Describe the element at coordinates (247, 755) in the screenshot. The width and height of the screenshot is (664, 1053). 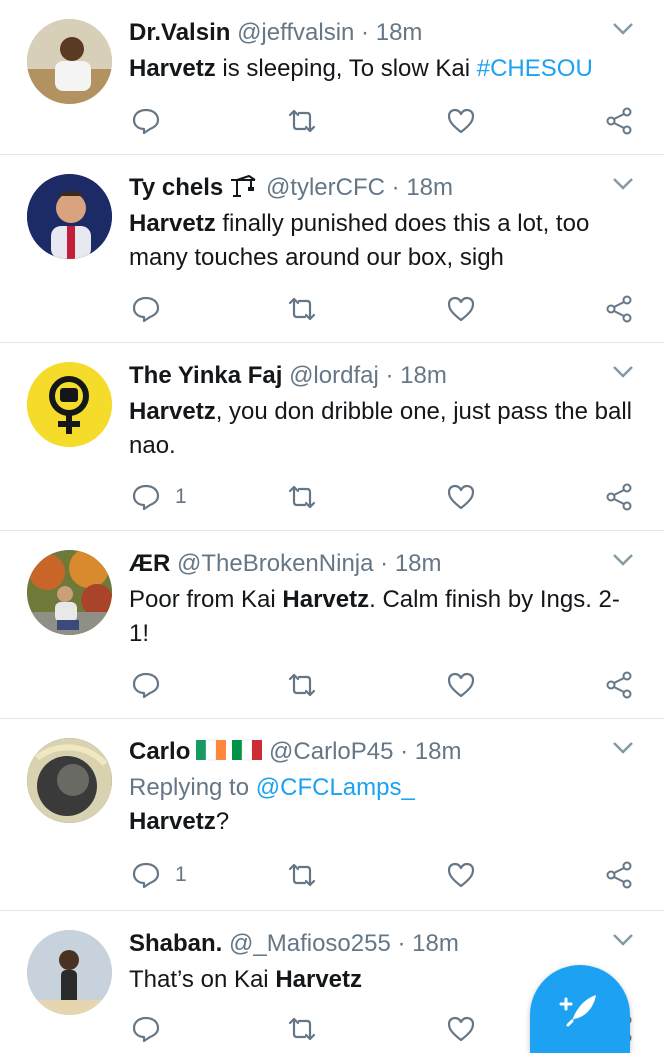
I see `italy-flag-icon` at that location.